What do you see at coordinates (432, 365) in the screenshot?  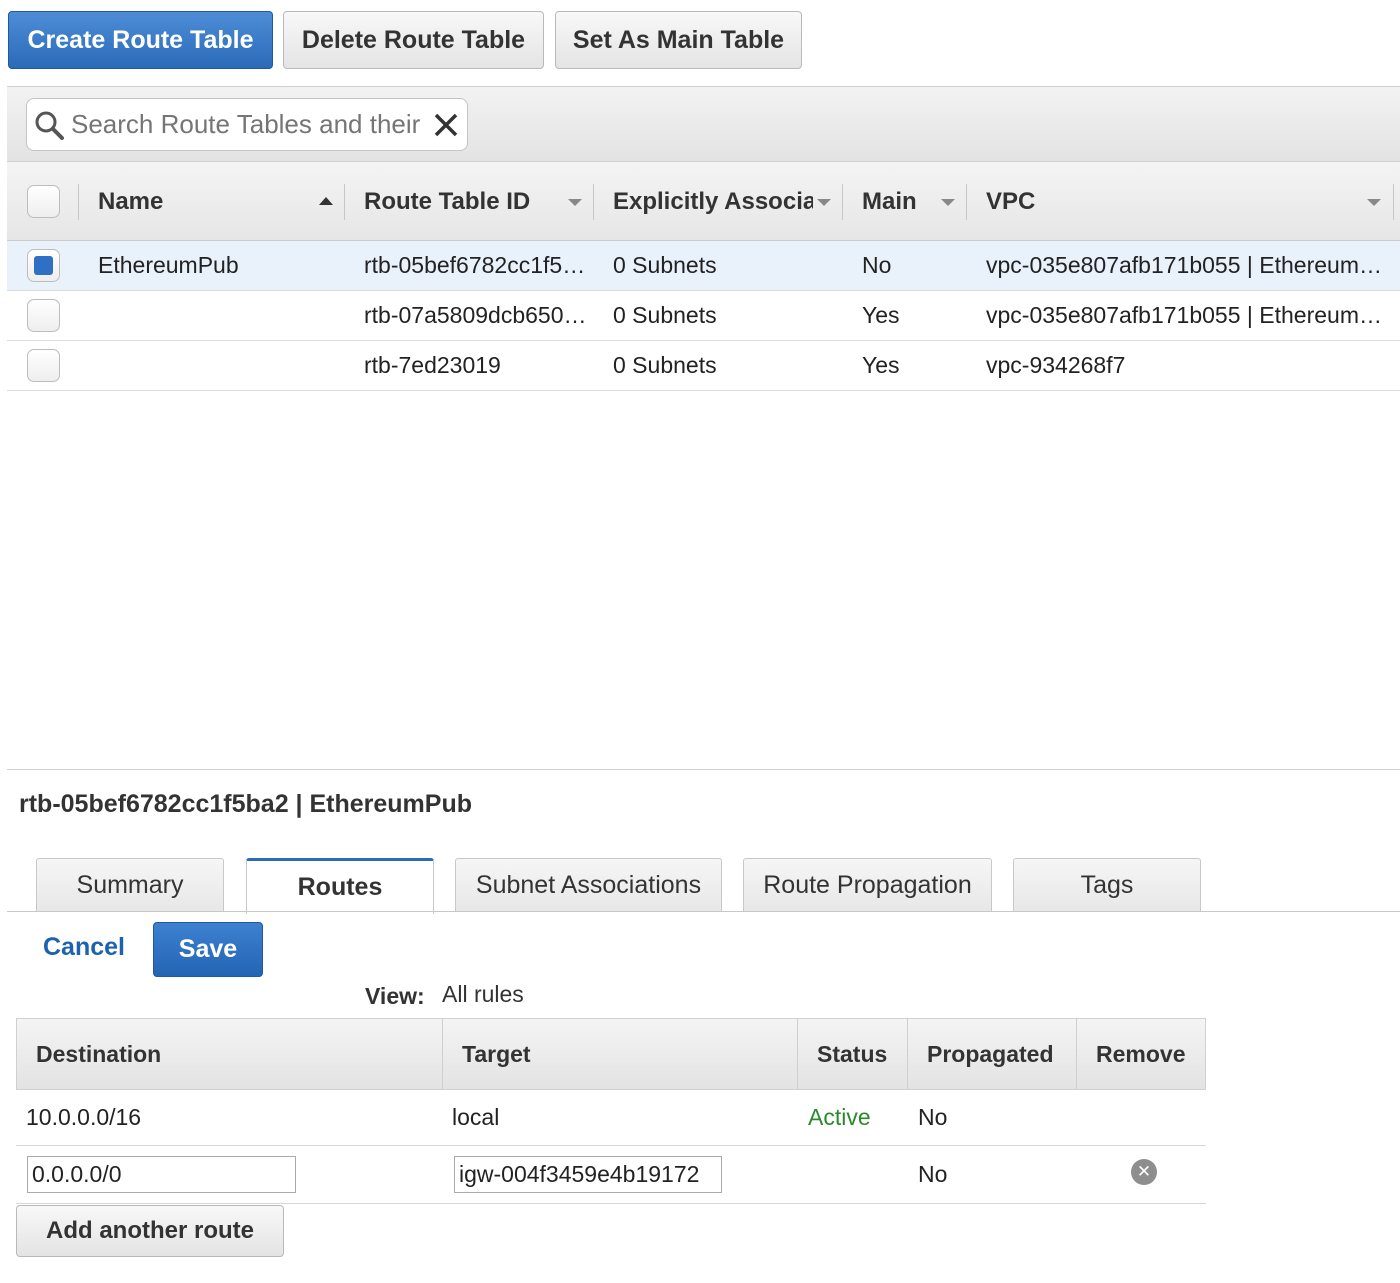 I see `cell-route-table-id: rtb-7ed23019` at bounding box center [432, 365].